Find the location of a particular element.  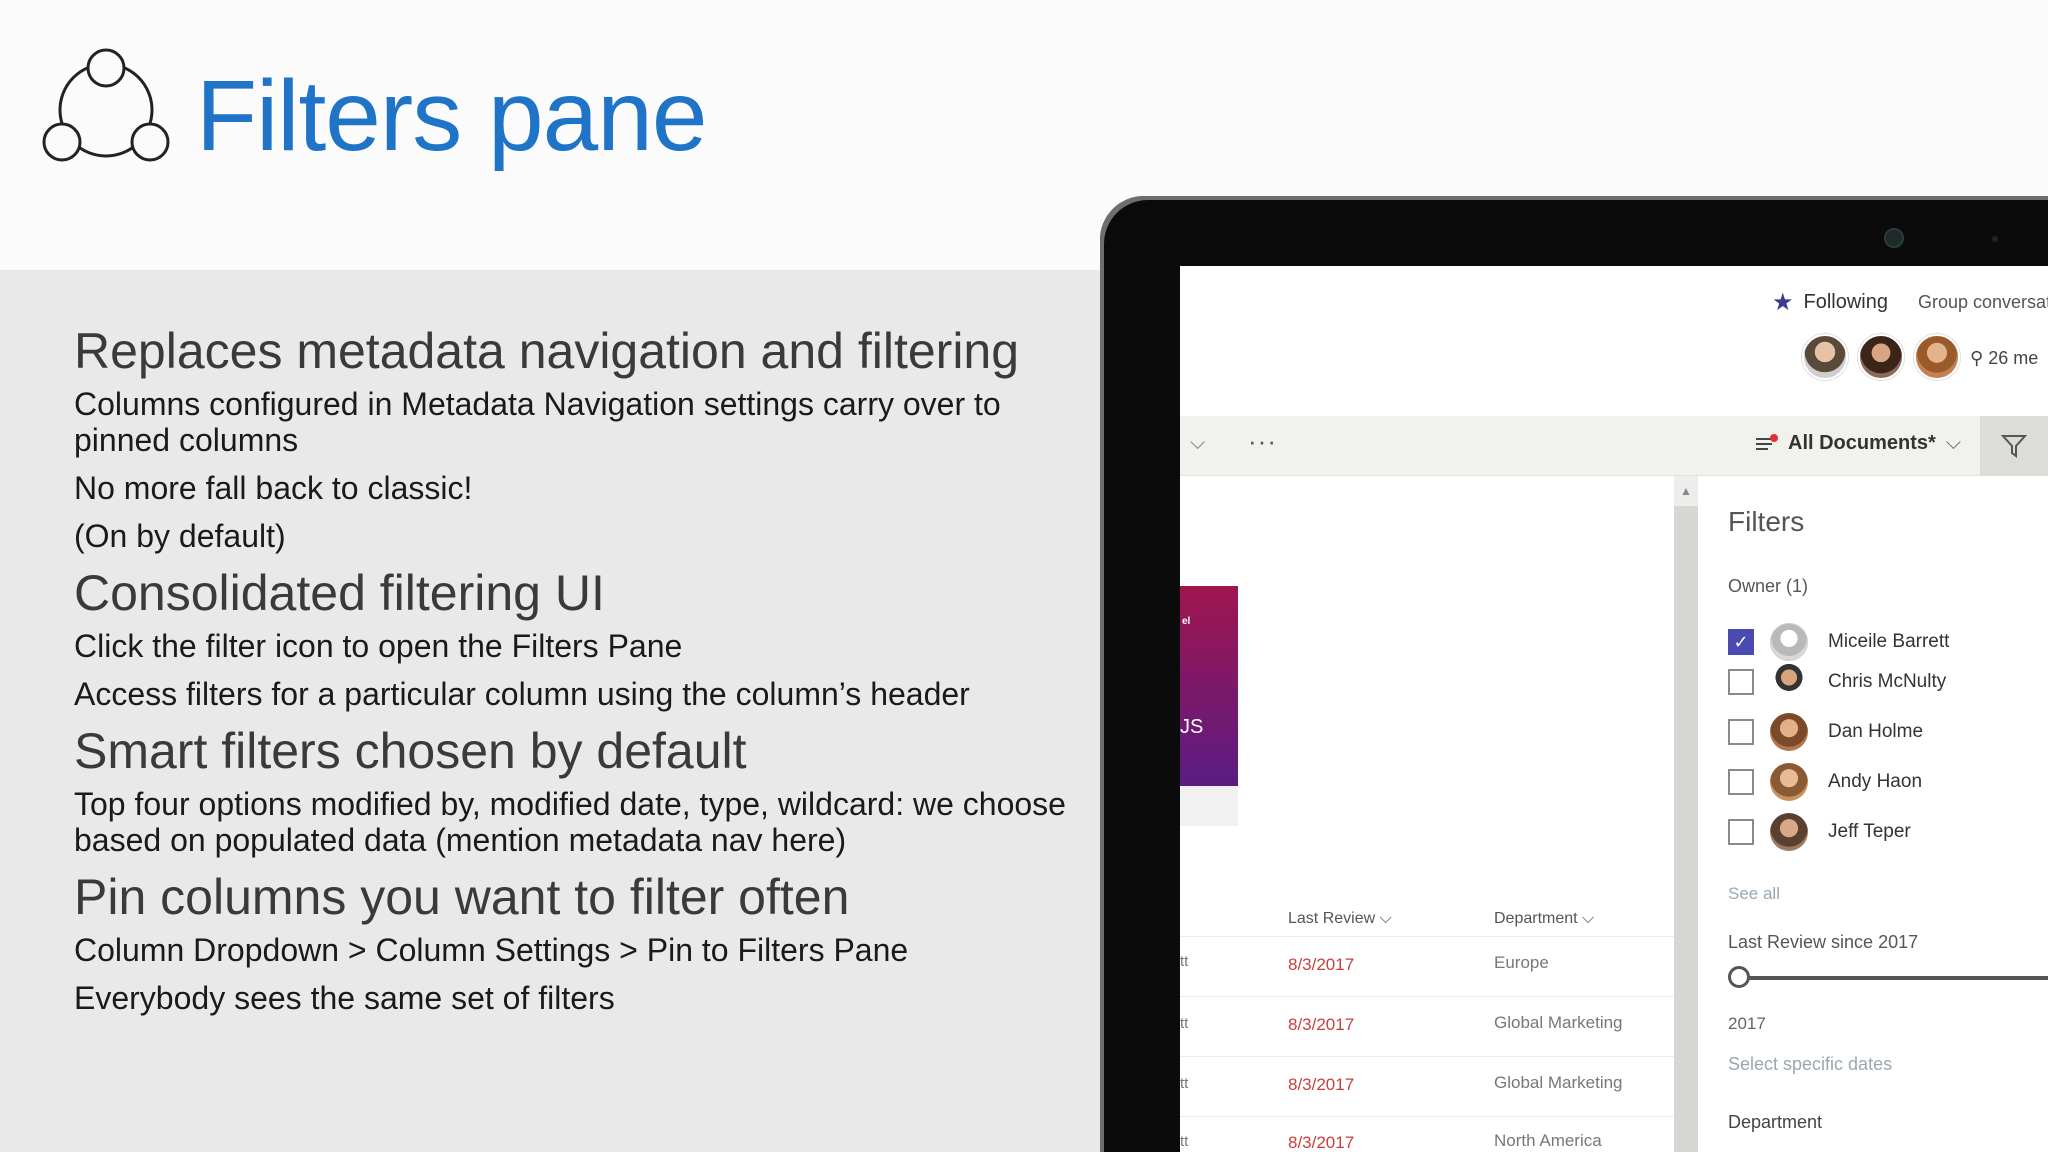

owner-name: Andy Haon is located at coordinates (1875, 781).